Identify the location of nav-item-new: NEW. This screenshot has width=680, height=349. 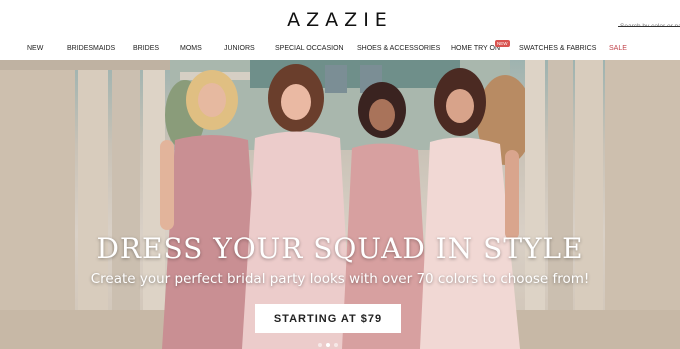
(35, 48).